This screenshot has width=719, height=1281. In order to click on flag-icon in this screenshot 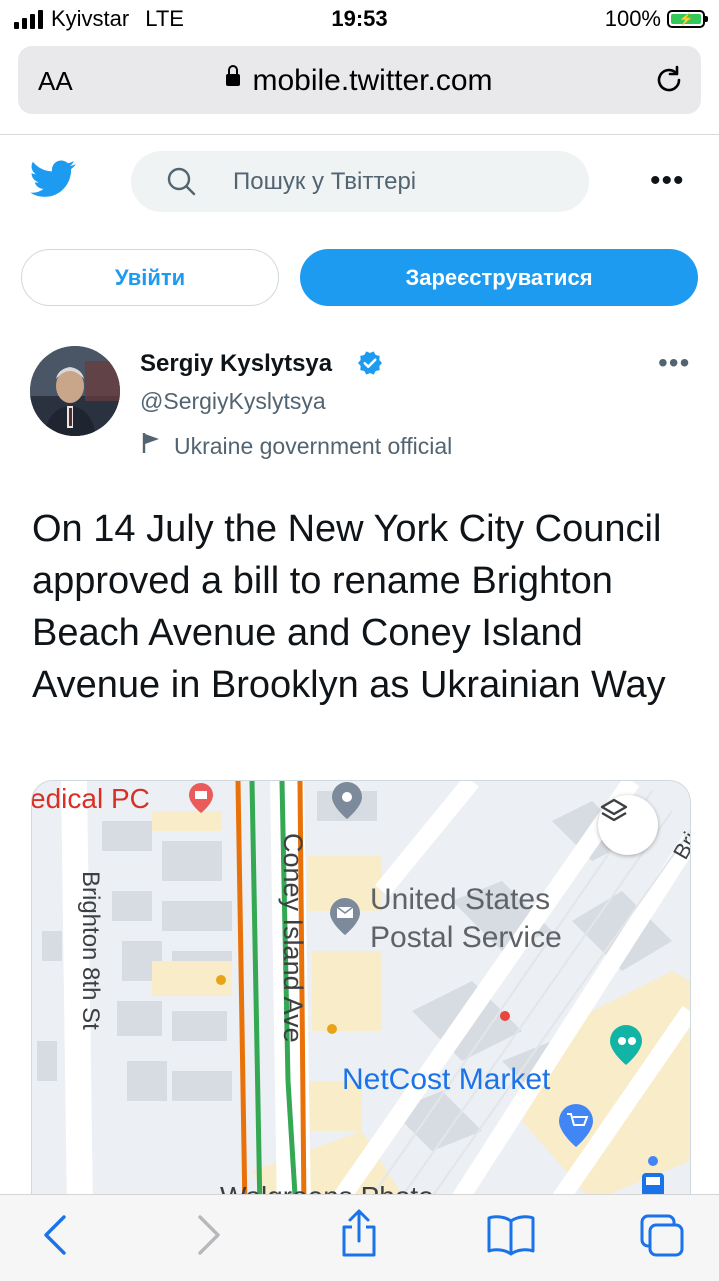, I will do `click(151, 446)`.